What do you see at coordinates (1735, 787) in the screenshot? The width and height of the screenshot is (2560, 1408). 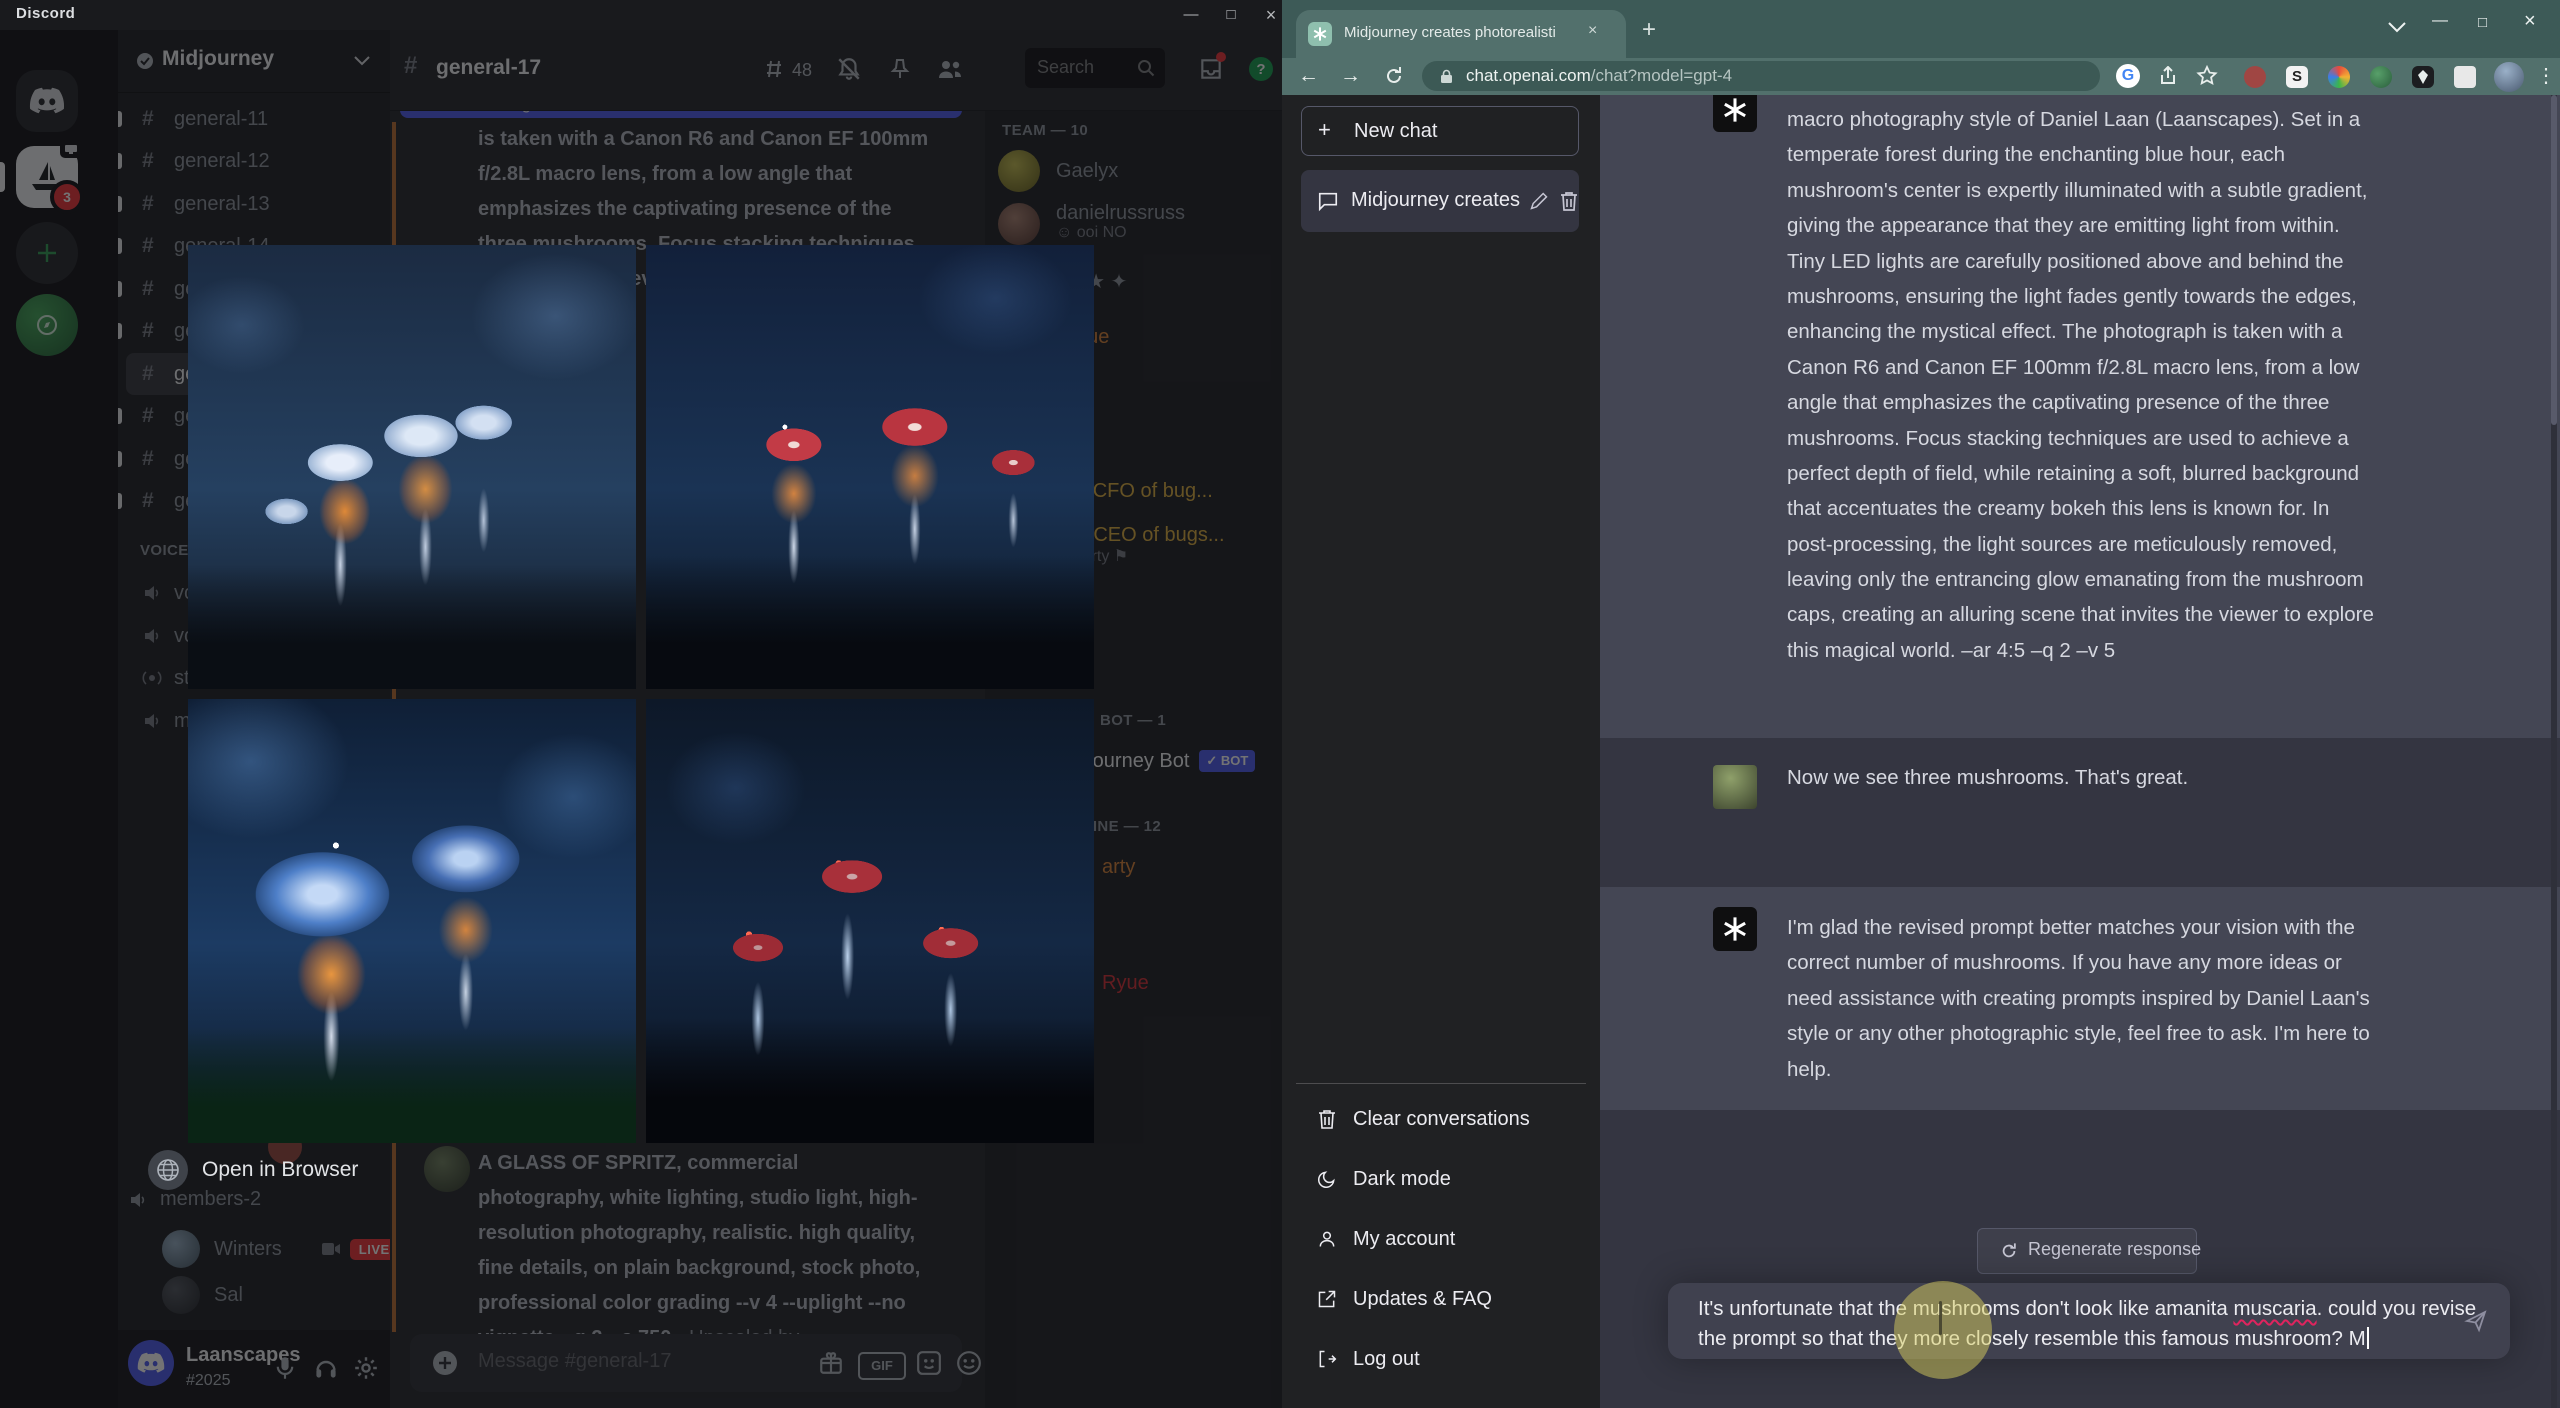 I see `user-avatar` at bounding box center [1735, 787].